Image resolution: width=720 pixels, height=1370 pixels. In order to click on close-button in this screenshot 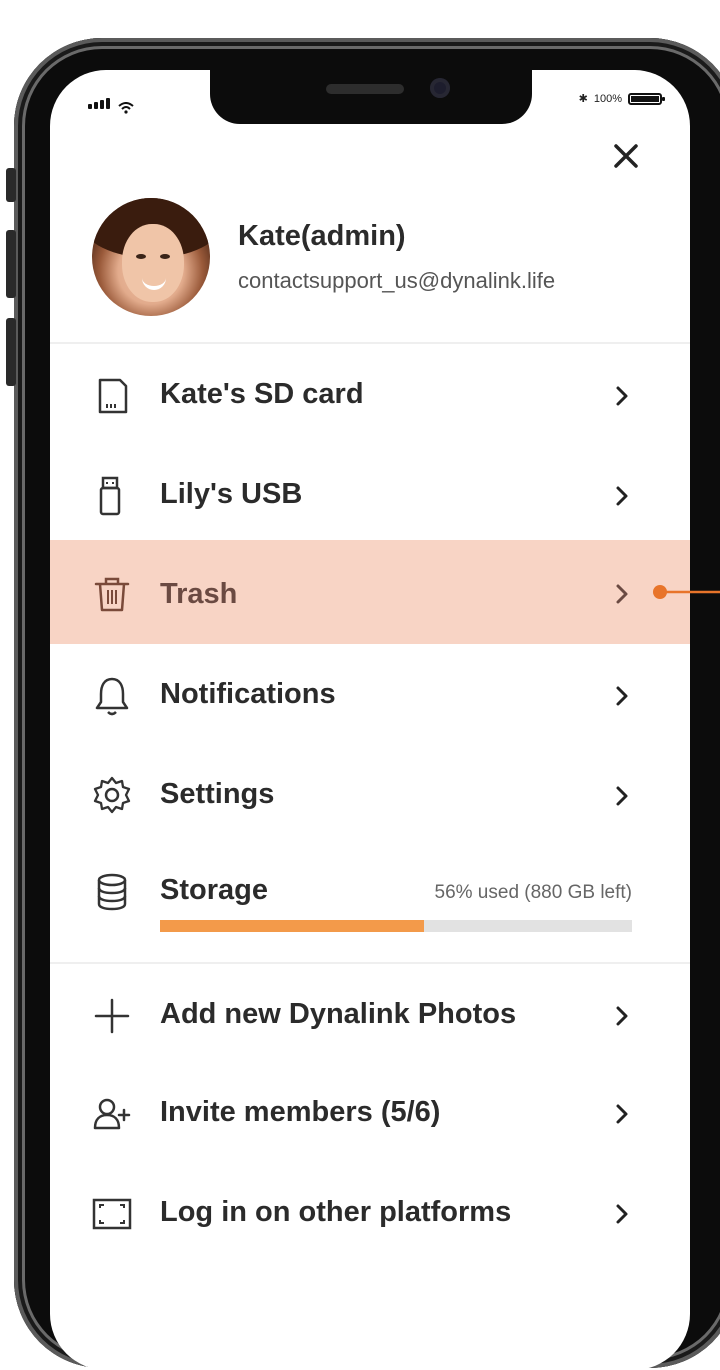, I will do `click(626, 156)`.